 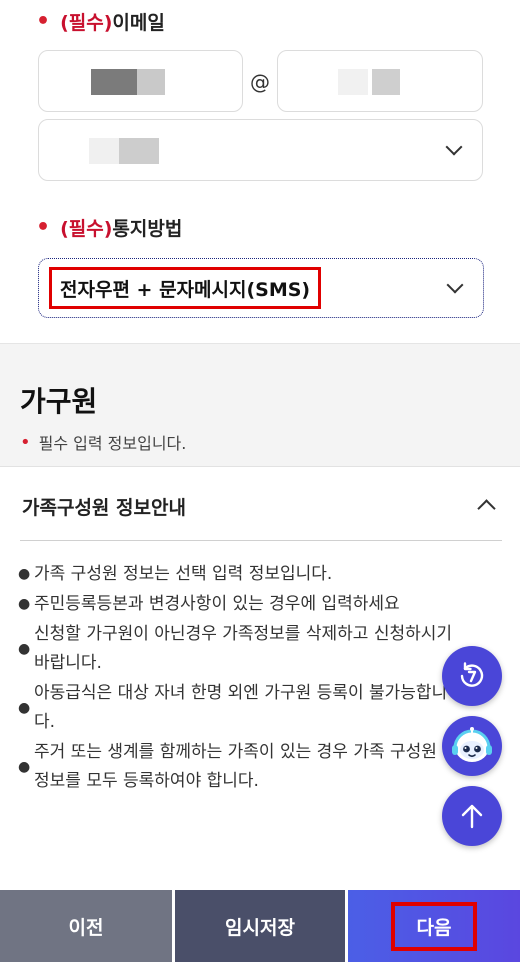 What do you see at coordinates (260, 150) in the screenshot?
I see `email-domain-select` at bounding box center [260, 150].